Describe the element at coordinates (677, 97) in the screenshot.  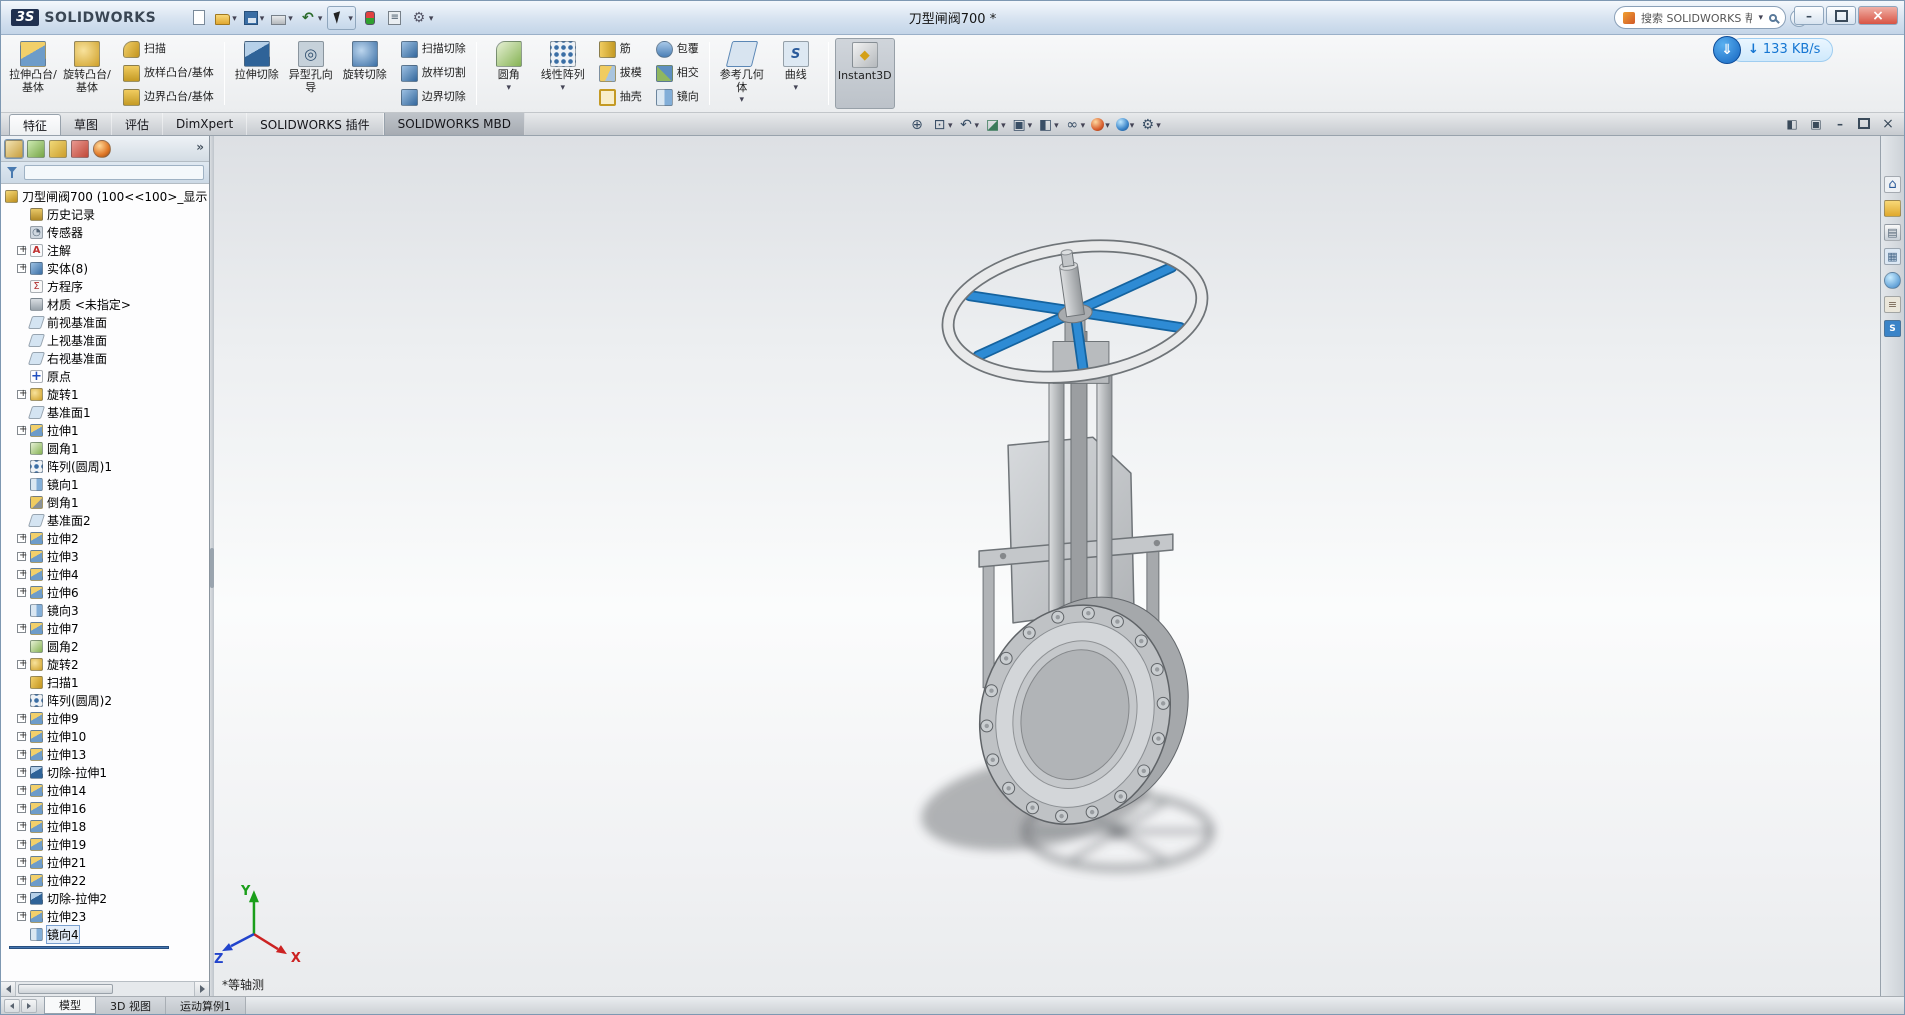
I see `ribbon-button: 镜向` at that location.